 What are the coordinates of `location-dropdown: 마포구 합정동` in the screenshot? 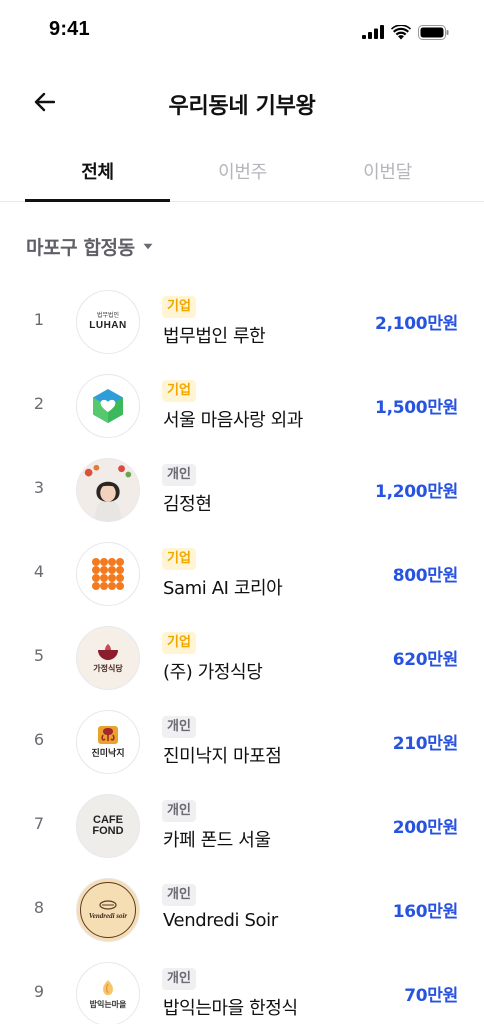 It's located at (89, 246).